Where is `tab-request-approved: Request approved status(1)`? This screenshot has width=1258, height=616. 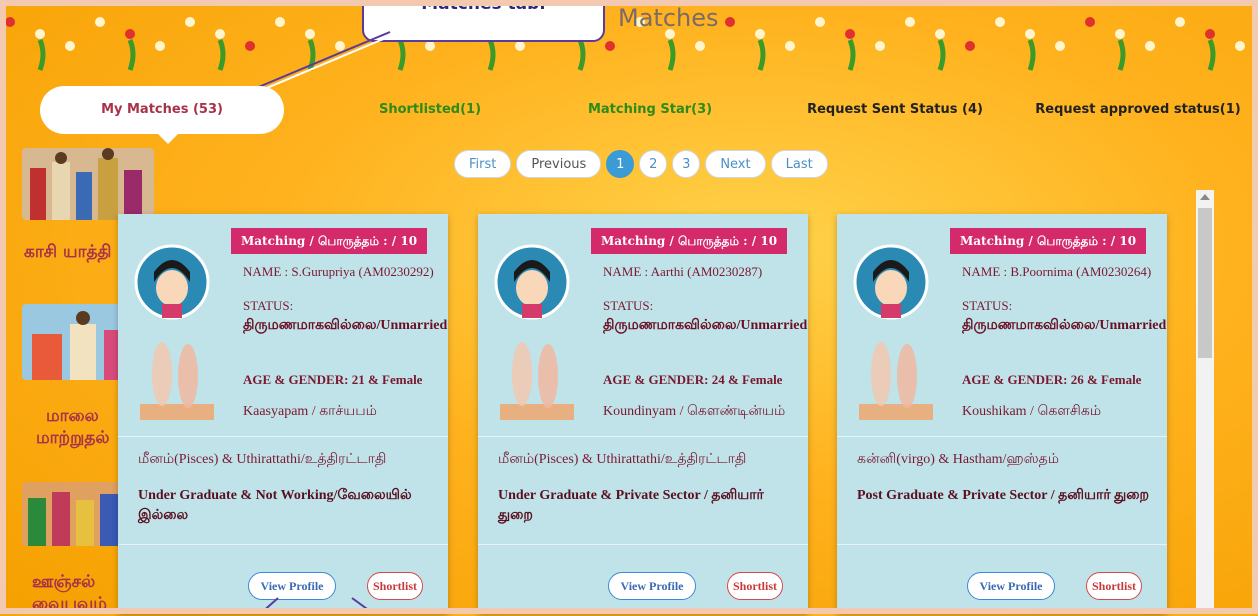
tab-request-approved: Request approved status(1) is located at coordinates (1138, 110).